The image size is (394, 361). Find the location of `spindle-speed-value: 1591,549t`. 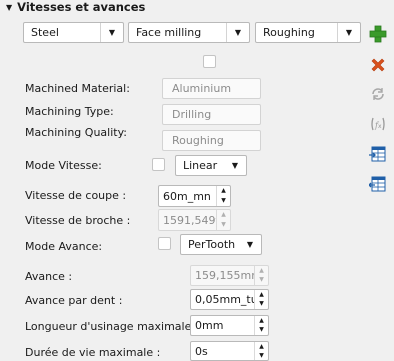

spindle-speed-value: 1591,549t is located at coordinates (189, 220).